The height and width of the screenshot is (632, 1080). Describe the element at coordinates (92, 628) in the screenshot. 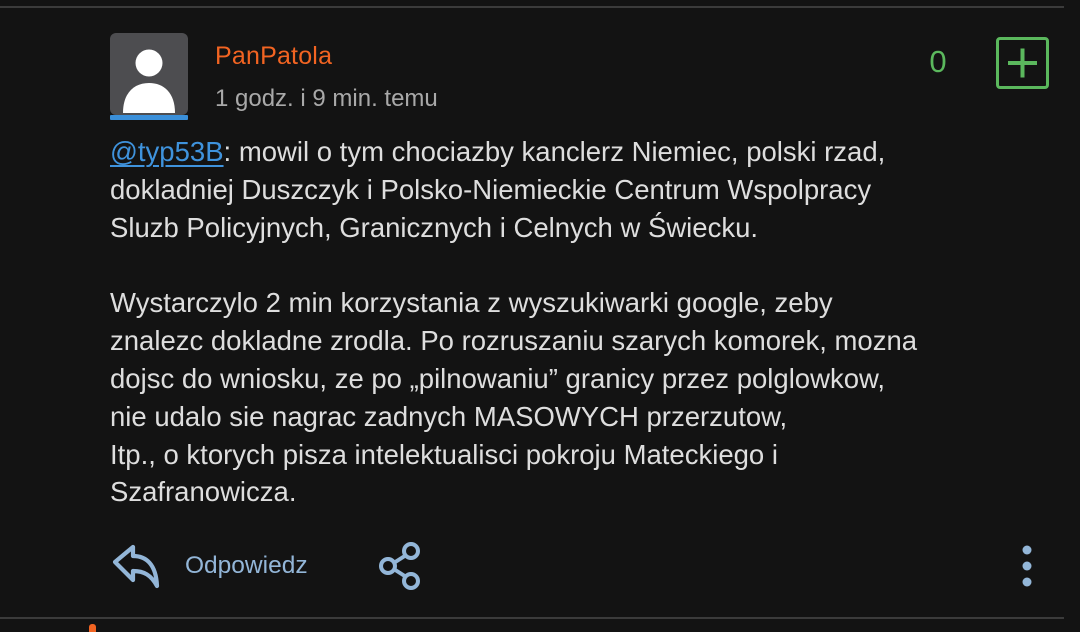

I see `next-comment-indicator` at that location.